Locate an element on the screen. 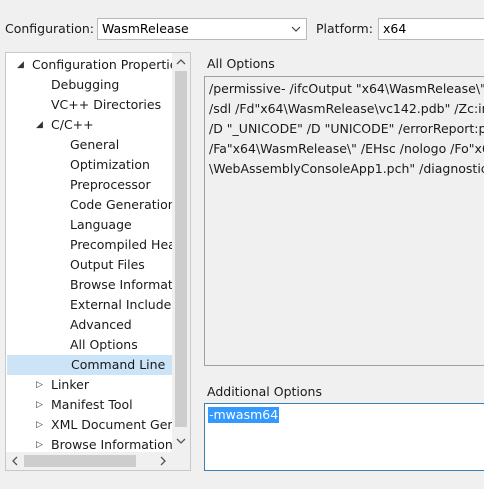 Image resolution: width=484 pixels, height=489 pixels. chevron-down-icon is located at coordinates (296, 29).